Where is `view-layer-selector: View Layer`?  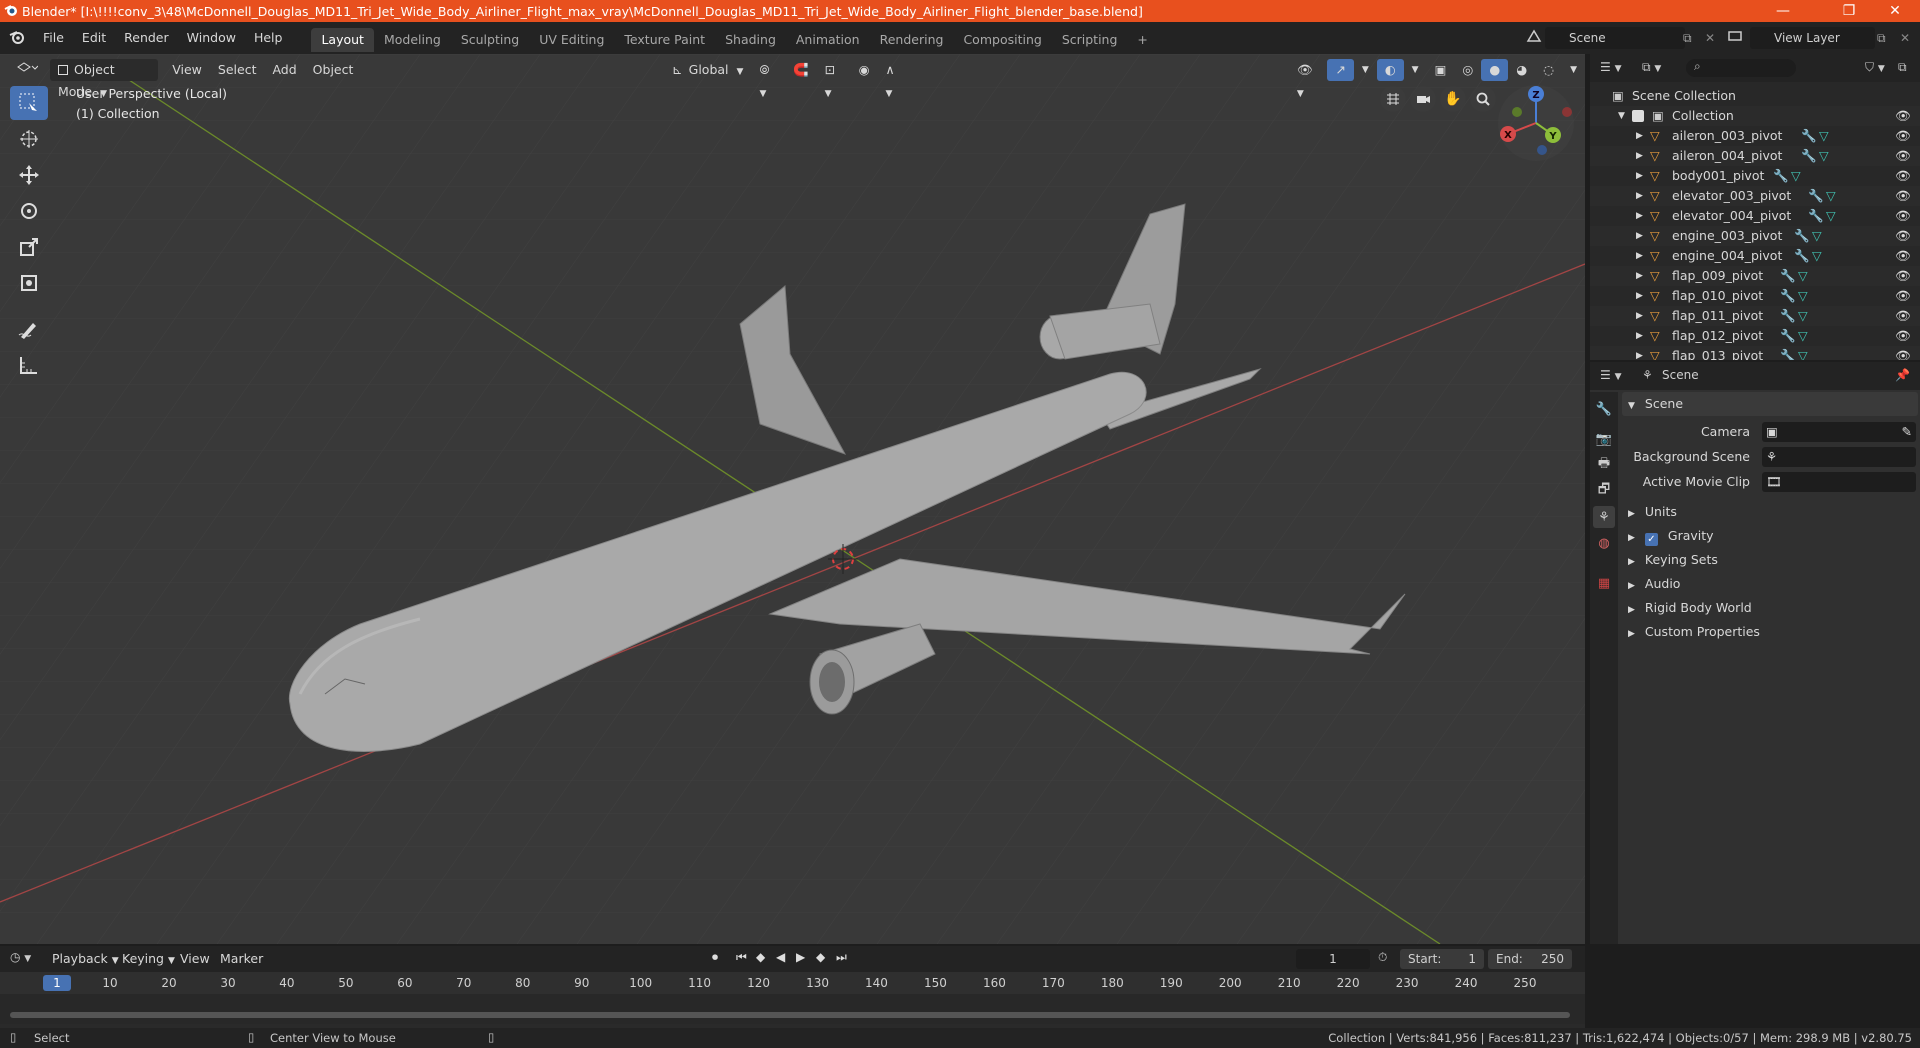 view-layer-selector: View Layer is located at coordinates (1812, 38).